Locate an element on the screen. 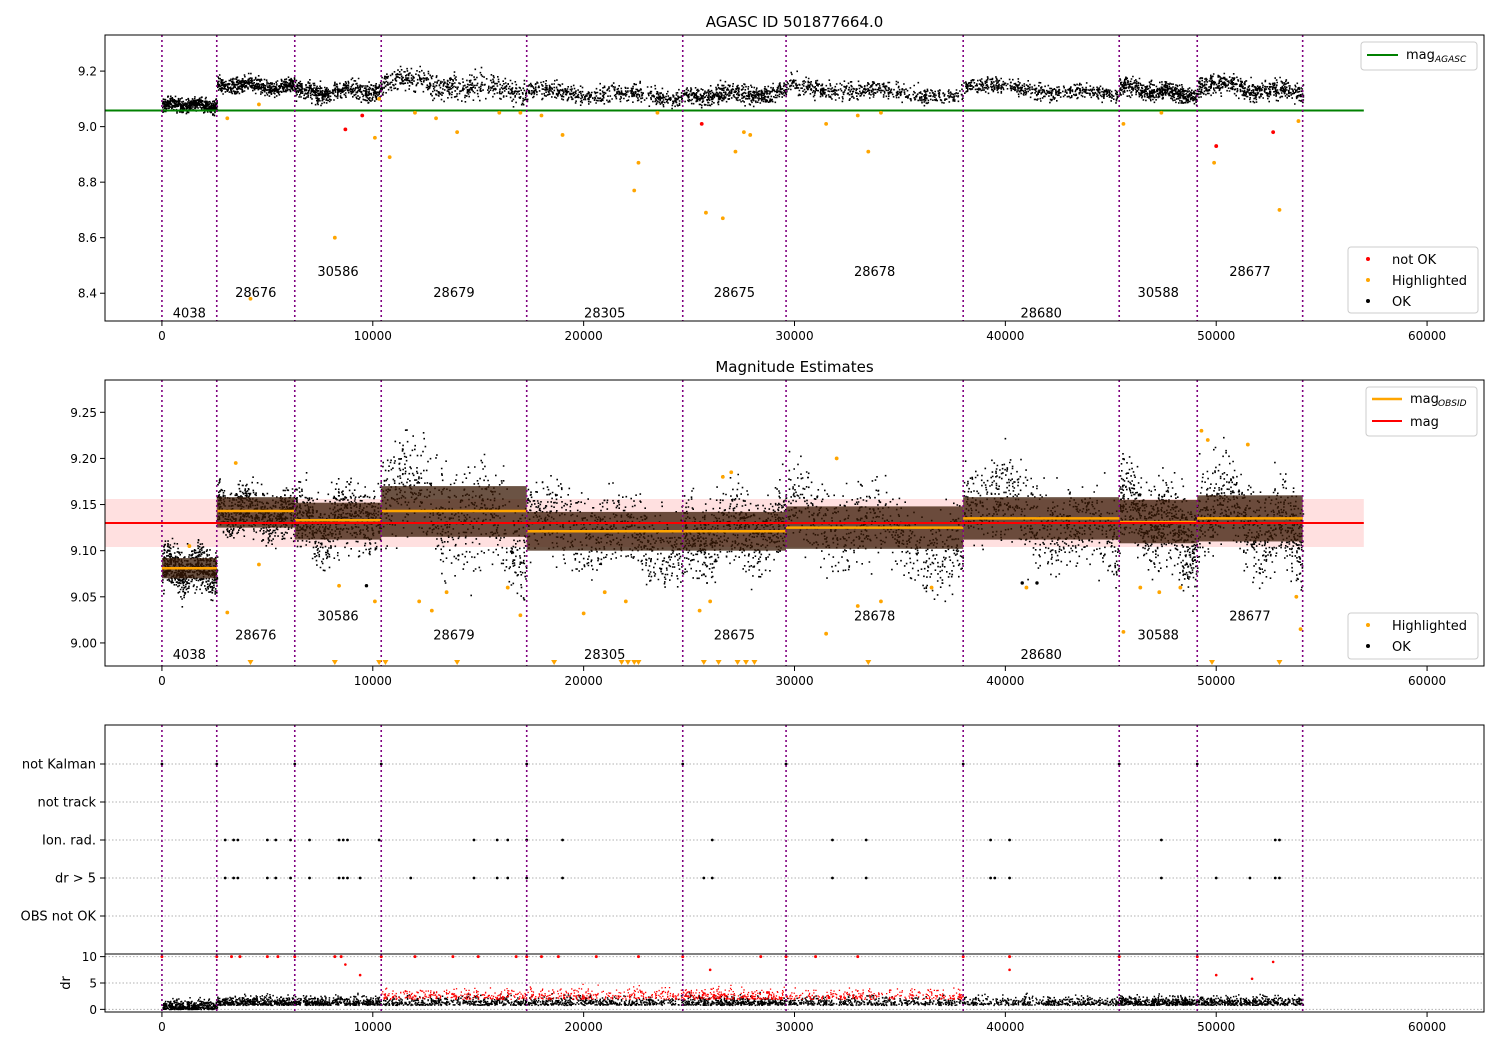 The height and width of the screenshot is (1050, 1500). panel-1-obsid-label-28677: 28677 is located at coordinates (1249, 272).